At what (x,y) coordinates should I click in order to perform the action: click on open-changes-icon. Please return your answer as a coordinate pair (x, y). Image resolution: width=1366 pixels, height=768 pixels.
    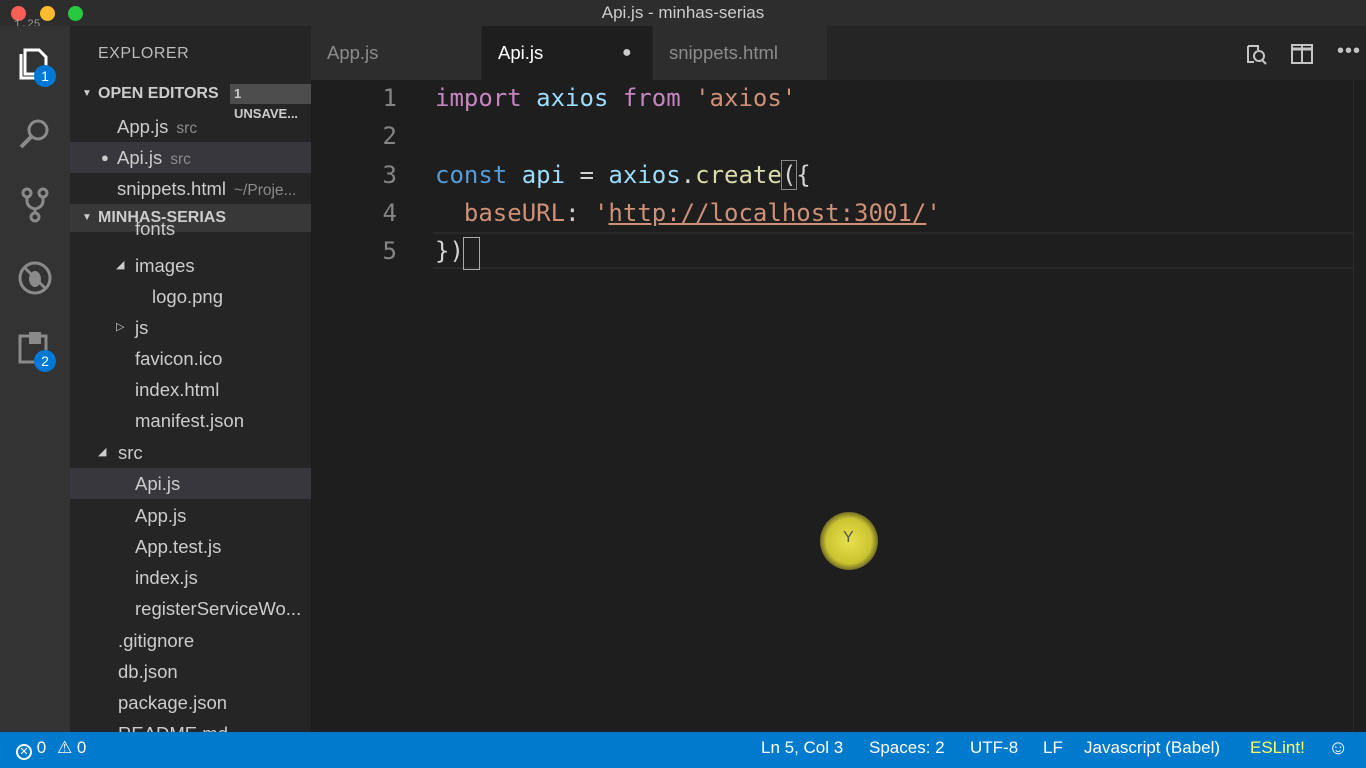
    Looking at the image, I should click on (1256, 54).